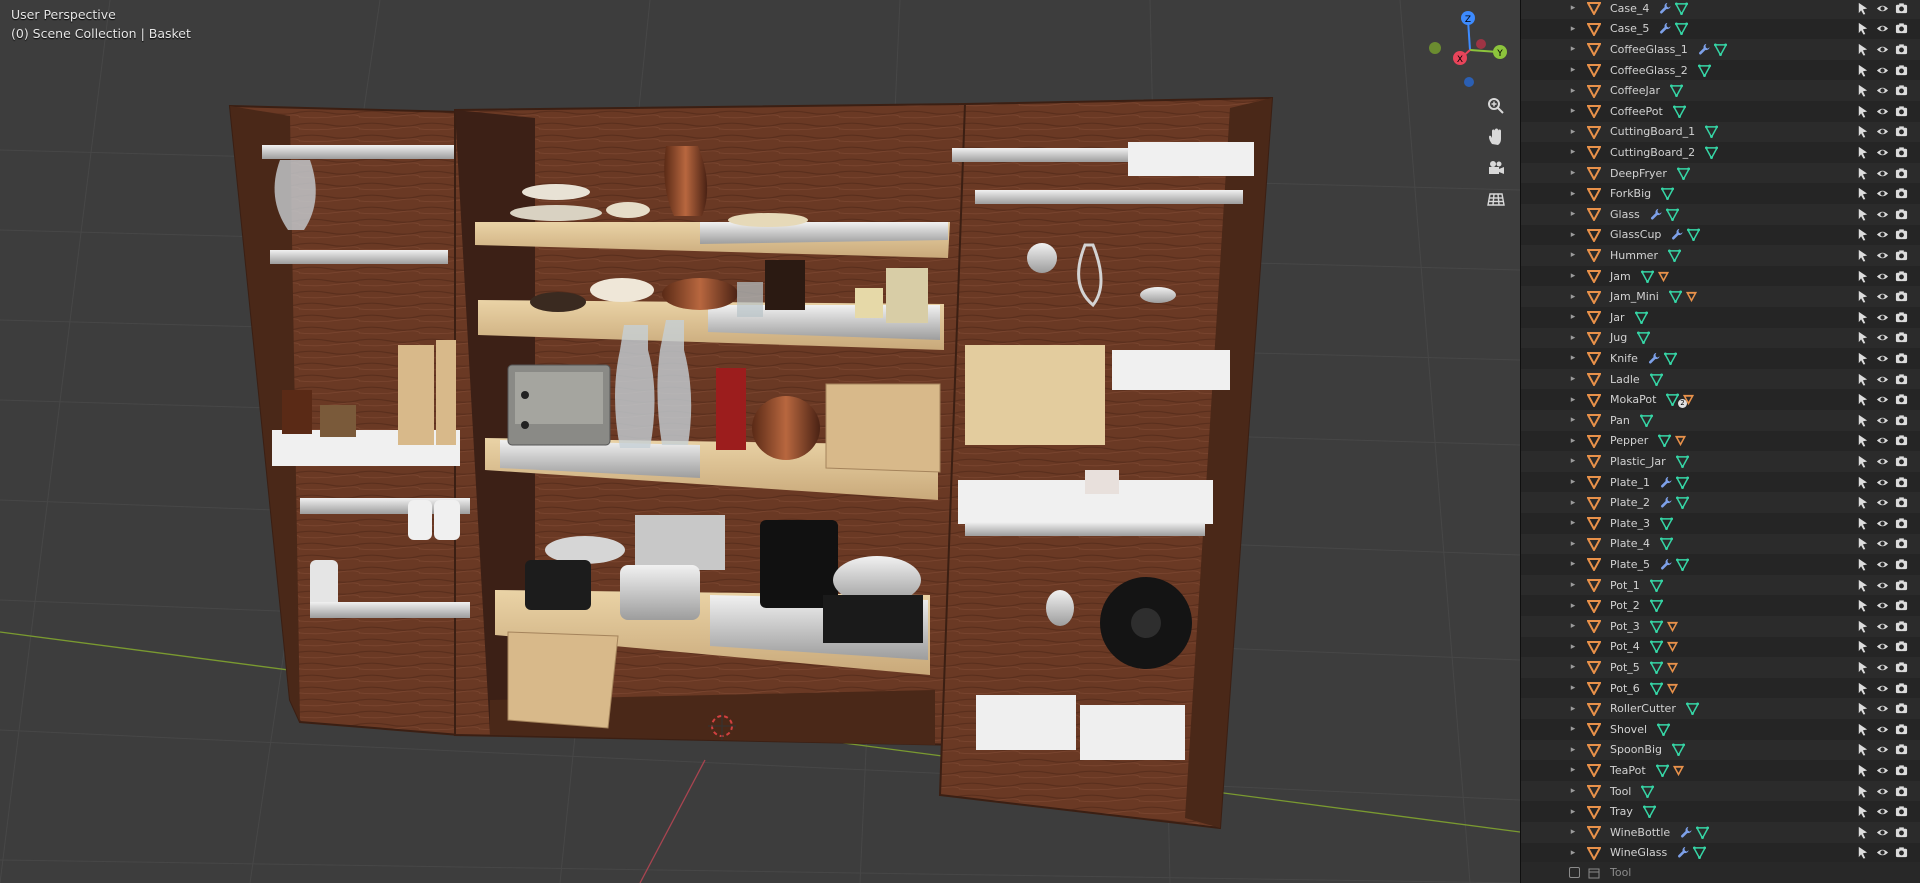 The width and height of the screenshot is (1920, 883). I want to click on outliner-row: ▸ MokaPot 2, so click(1720, 399).